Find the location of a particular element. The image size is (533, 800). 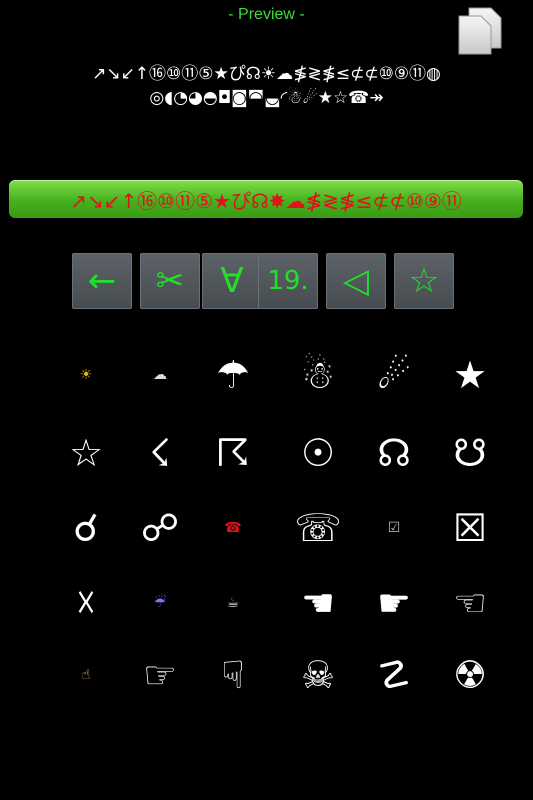

lightning-icon: ☇ is located at coordinates (160, 453).